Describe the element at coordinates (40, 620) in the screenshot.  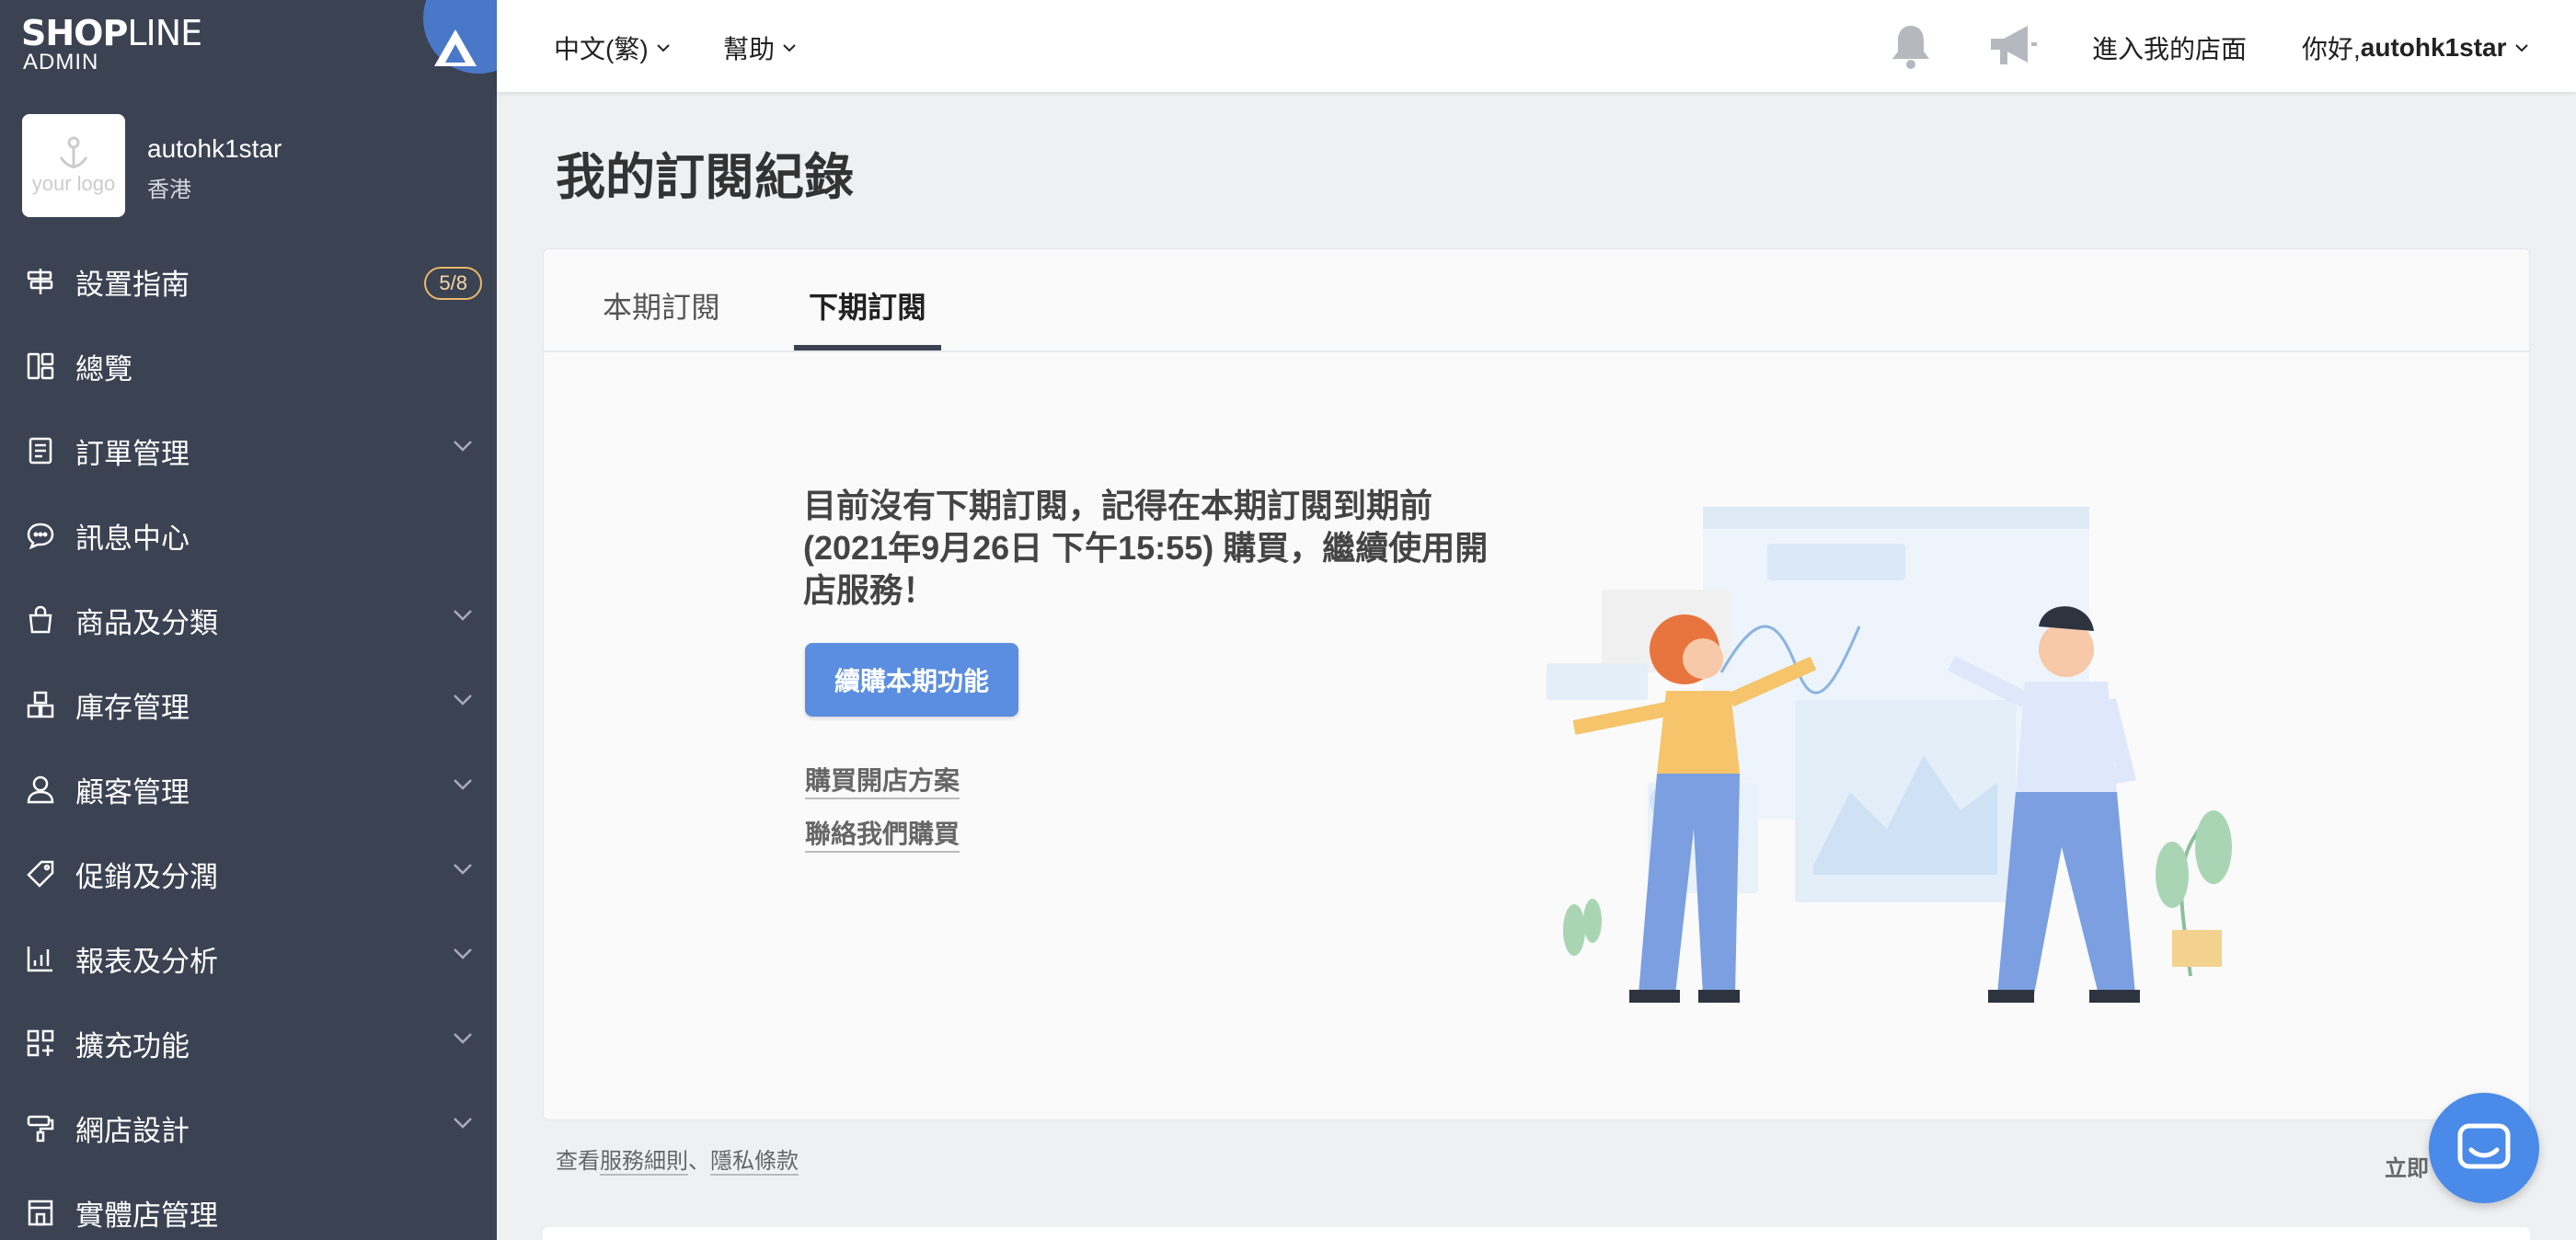
I see `bag-icon` at that location.